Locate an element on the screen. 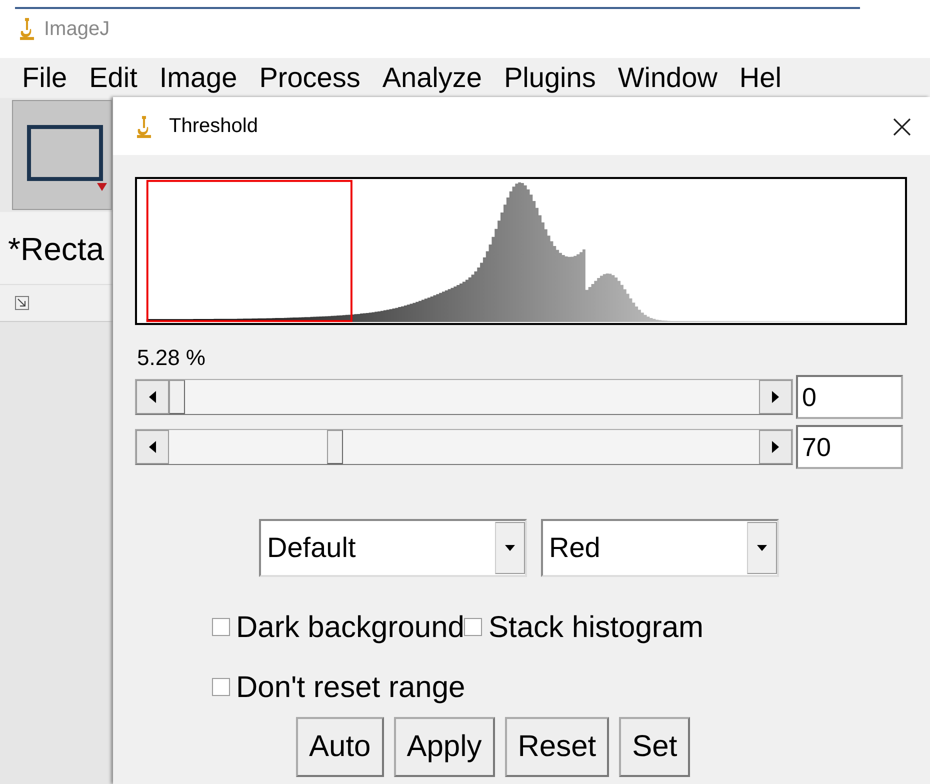 The height and width of the screenshot is (784, 930). resize-icon is located at coordinates (22, 303).